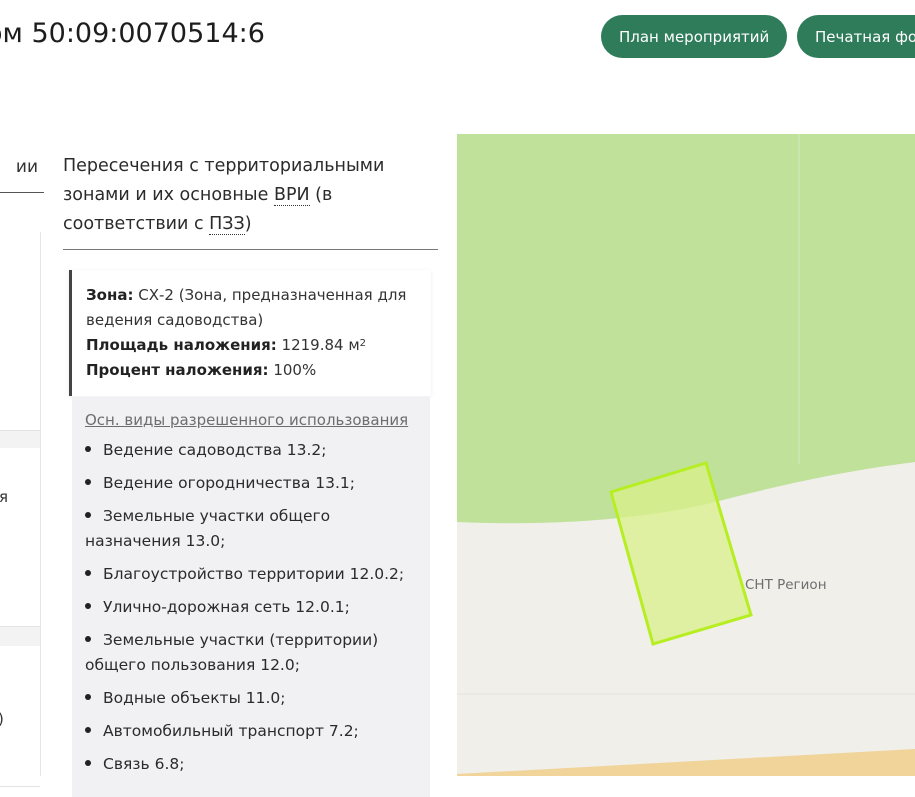  What do you see at coordinates (257, 764) in the screenshot?
I see `list-item: Связь 6.8;` at bounding box center [257, 764].